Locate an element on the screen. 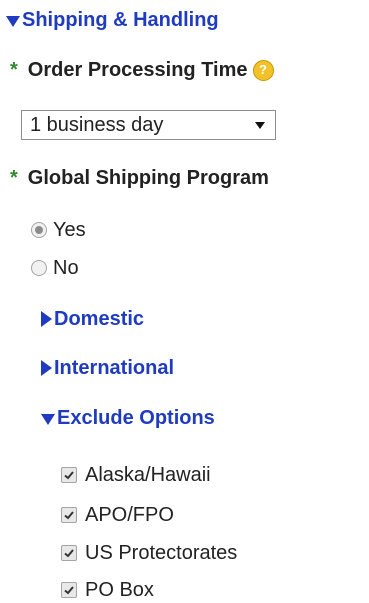 The width and height of the screenshot is (369, 603). radio-yes-control is located at coordinates (39, 230).